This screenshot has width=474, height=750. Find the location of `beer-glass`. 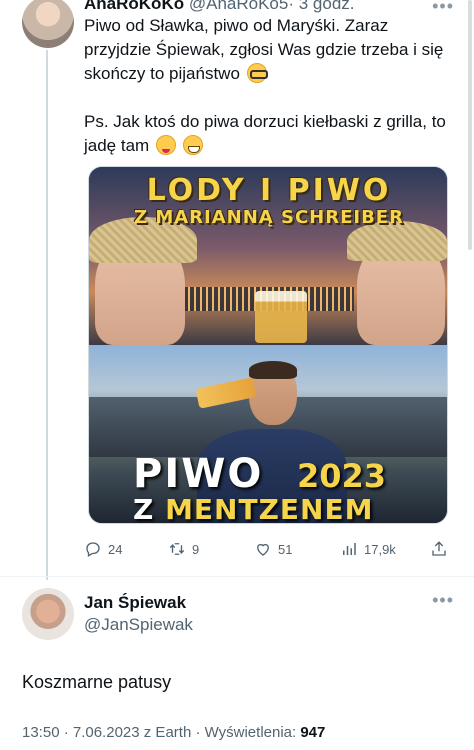

beer-glass is located at coordinates (281, 317).